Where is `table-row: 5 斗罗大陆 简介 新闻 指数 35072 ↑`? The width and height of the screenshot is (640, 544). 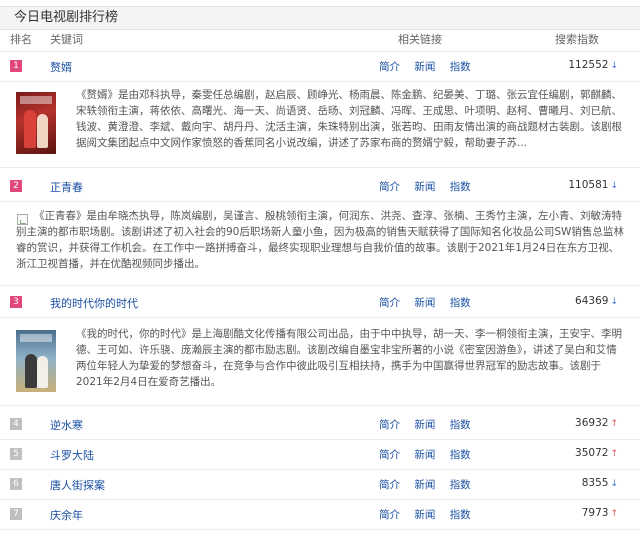
table-row: 5 斗罗大陆 简介 新闻 指数 35072 ↑ is located at coordinates (320, 455).